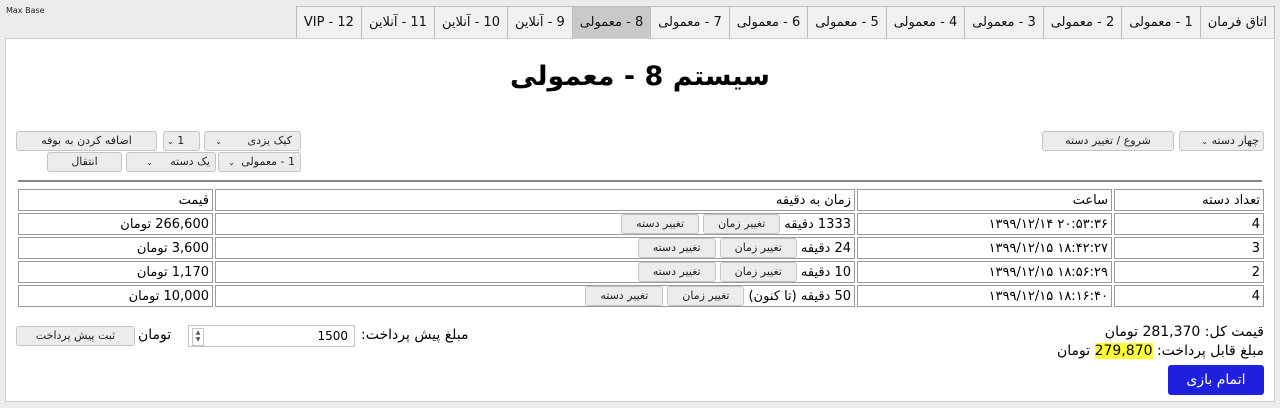  I want to click on header-time: ساعت, so click(984, 200).